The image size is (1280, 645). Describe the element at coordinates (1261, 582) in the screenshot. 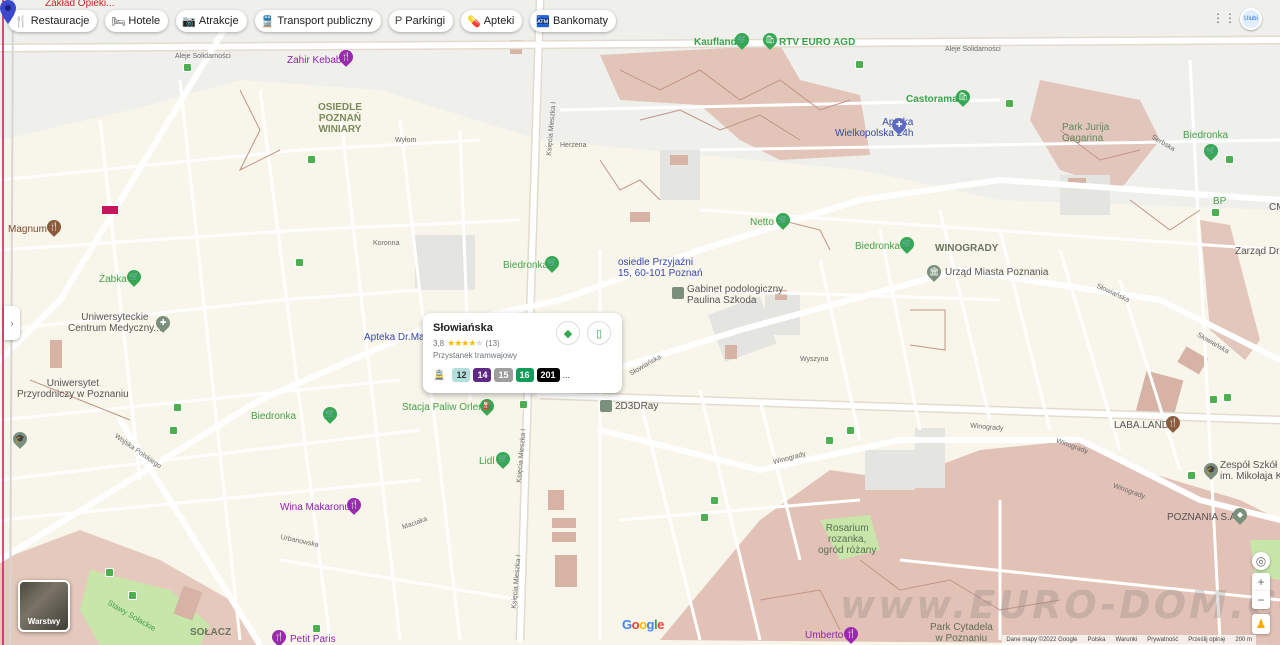

I see `zoom-in-button: +` at that location.